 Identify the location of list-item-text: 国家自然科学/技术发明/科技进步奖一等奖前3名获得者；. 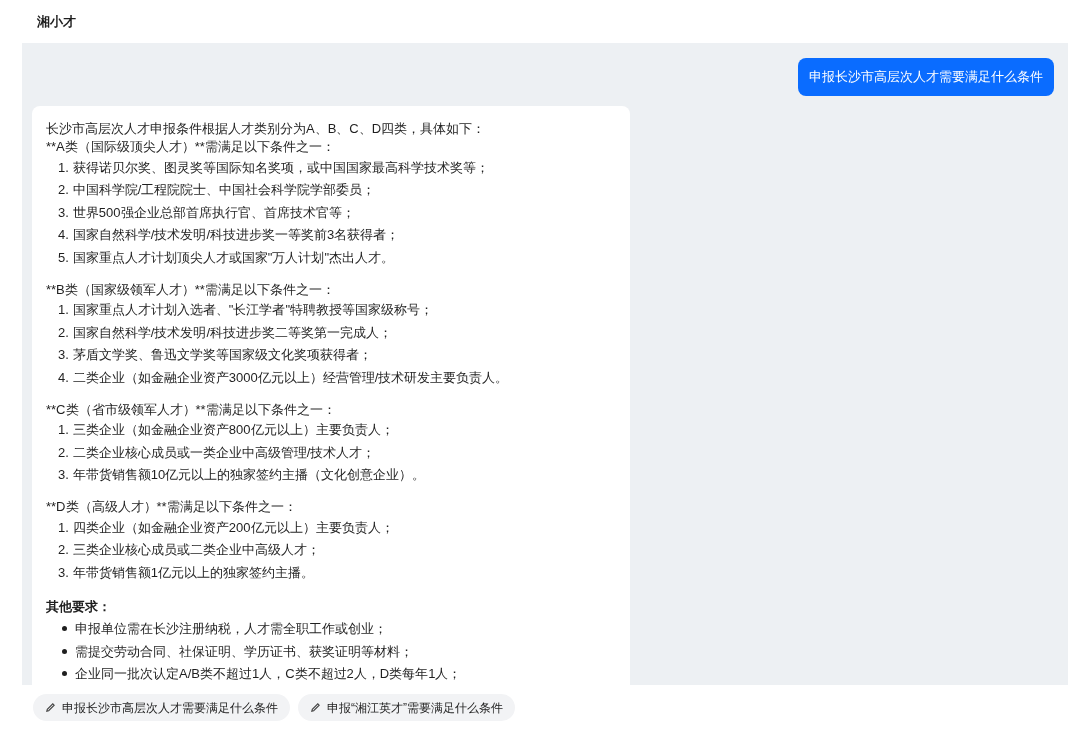
(236, 235).